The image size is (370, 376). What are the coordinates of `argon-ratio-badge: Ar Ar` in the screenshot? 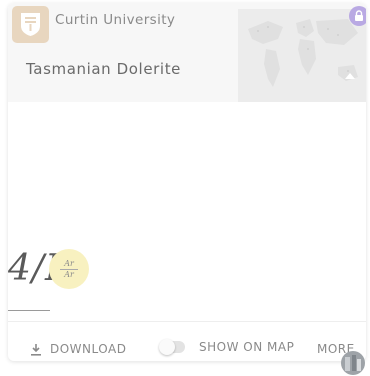 It's located at (69, 269).